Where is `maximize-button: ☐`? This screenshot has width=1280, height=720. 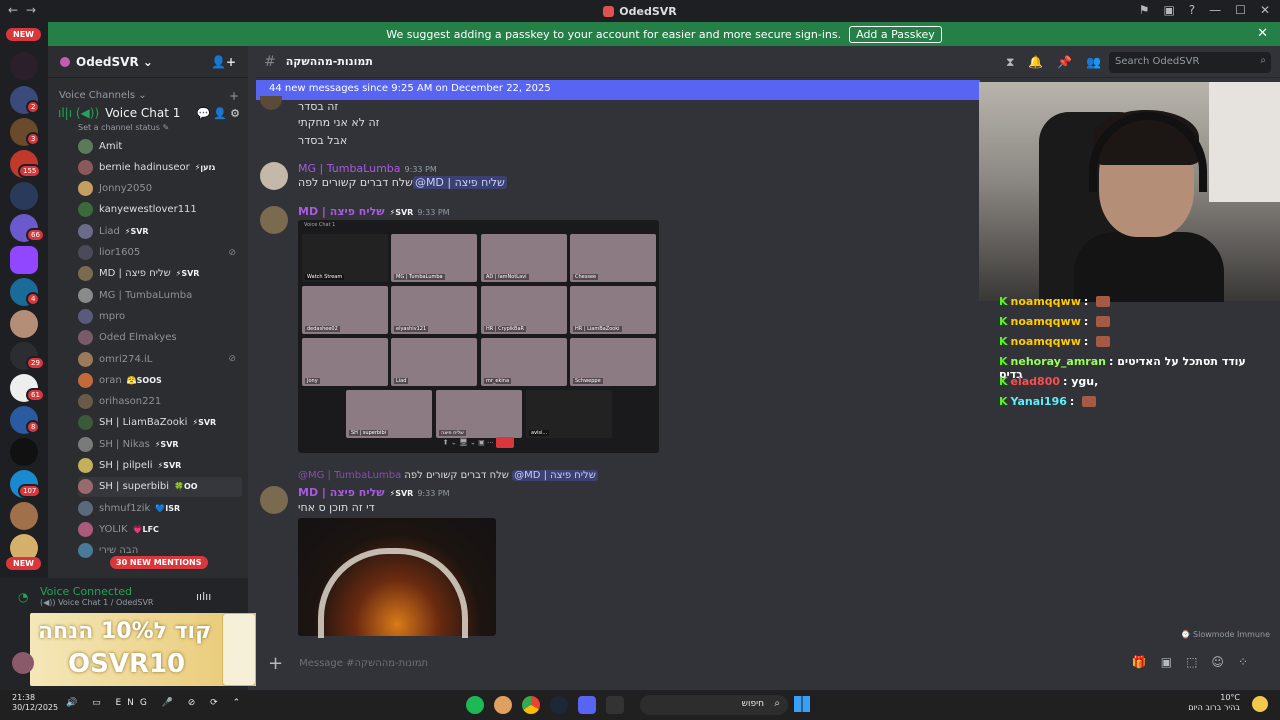 maximize-button: ☐ is located at coordinates (1240, 10).